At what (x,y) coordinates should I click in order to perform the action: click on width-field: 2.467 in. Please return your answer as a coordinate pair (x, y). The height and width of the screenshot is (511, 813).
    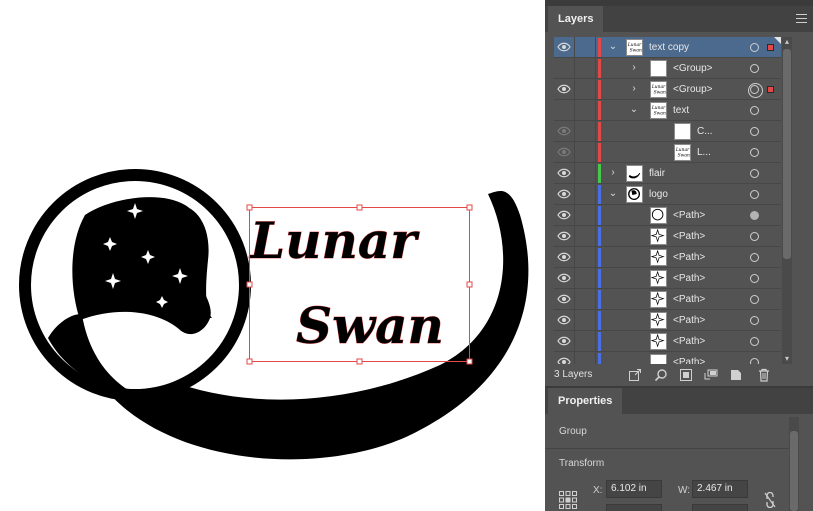
    Looking at the image, I should click on (720, 489).